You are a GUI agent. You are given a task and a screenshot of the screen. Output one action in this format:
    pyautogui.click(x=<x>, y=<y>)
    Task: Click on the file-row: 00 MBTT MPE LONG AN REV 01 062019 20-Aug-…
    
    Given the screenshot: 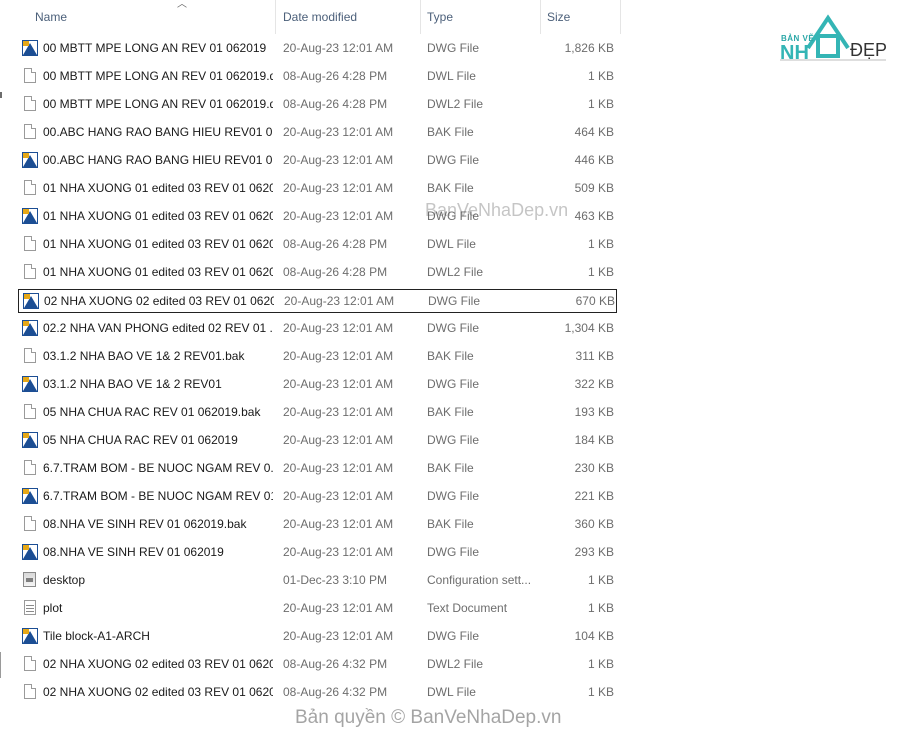 What is the action you would take?
    pyautogui.click(x=317, y=49)
    